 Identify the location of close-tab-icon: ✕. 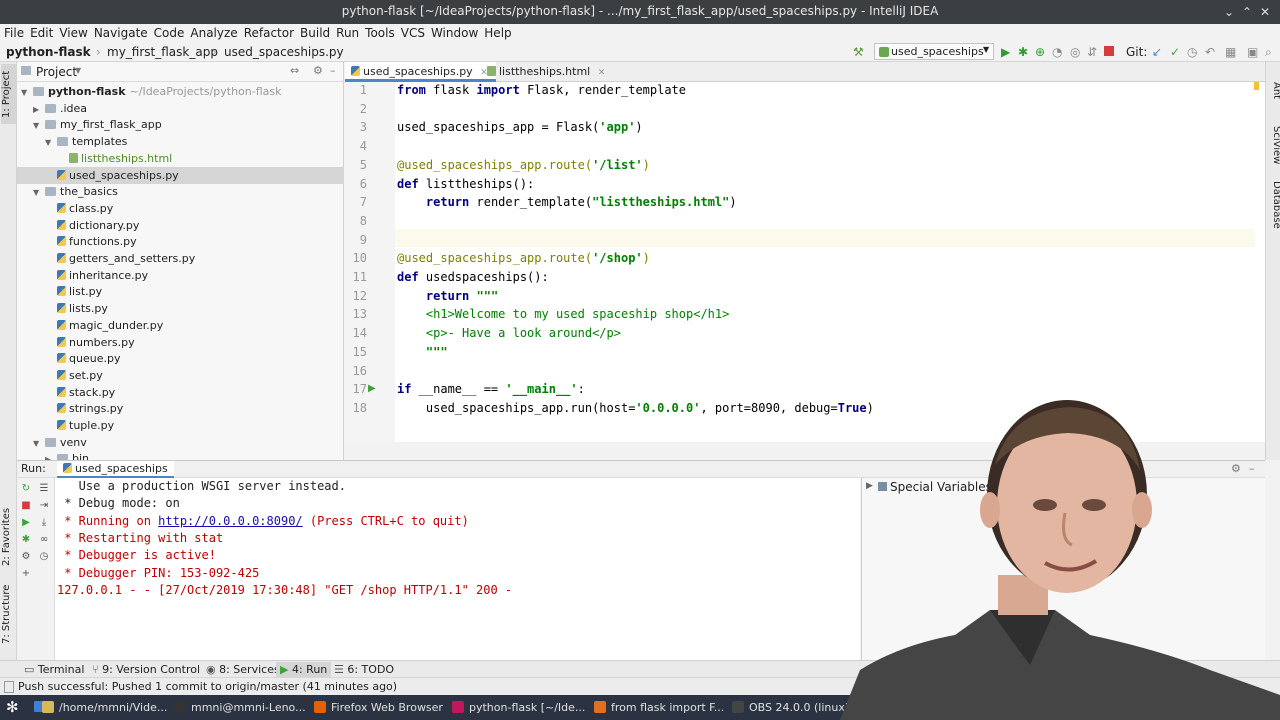
(602, 73).